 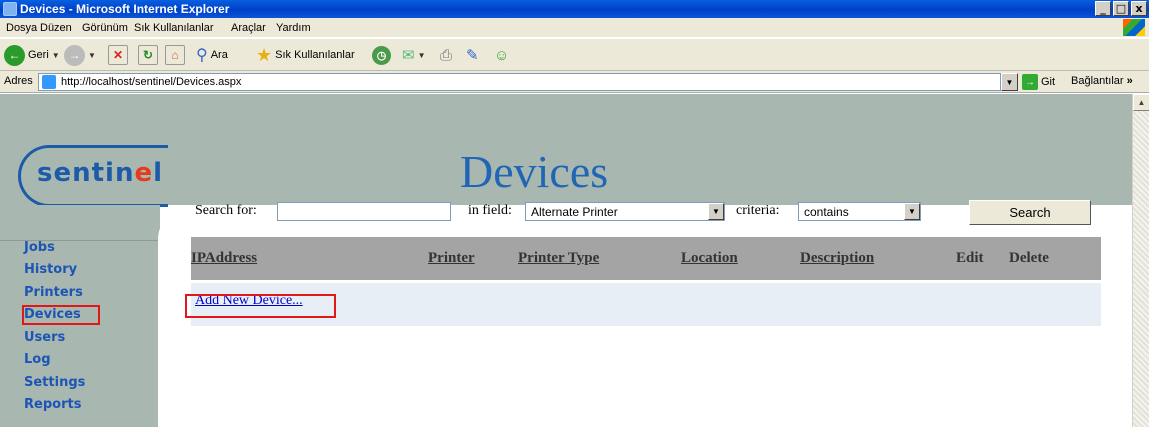 What do you see at coordinates (408, 55) in the screenshot?
I see `mail-icon: ✉` at bounding box center [408, 55].